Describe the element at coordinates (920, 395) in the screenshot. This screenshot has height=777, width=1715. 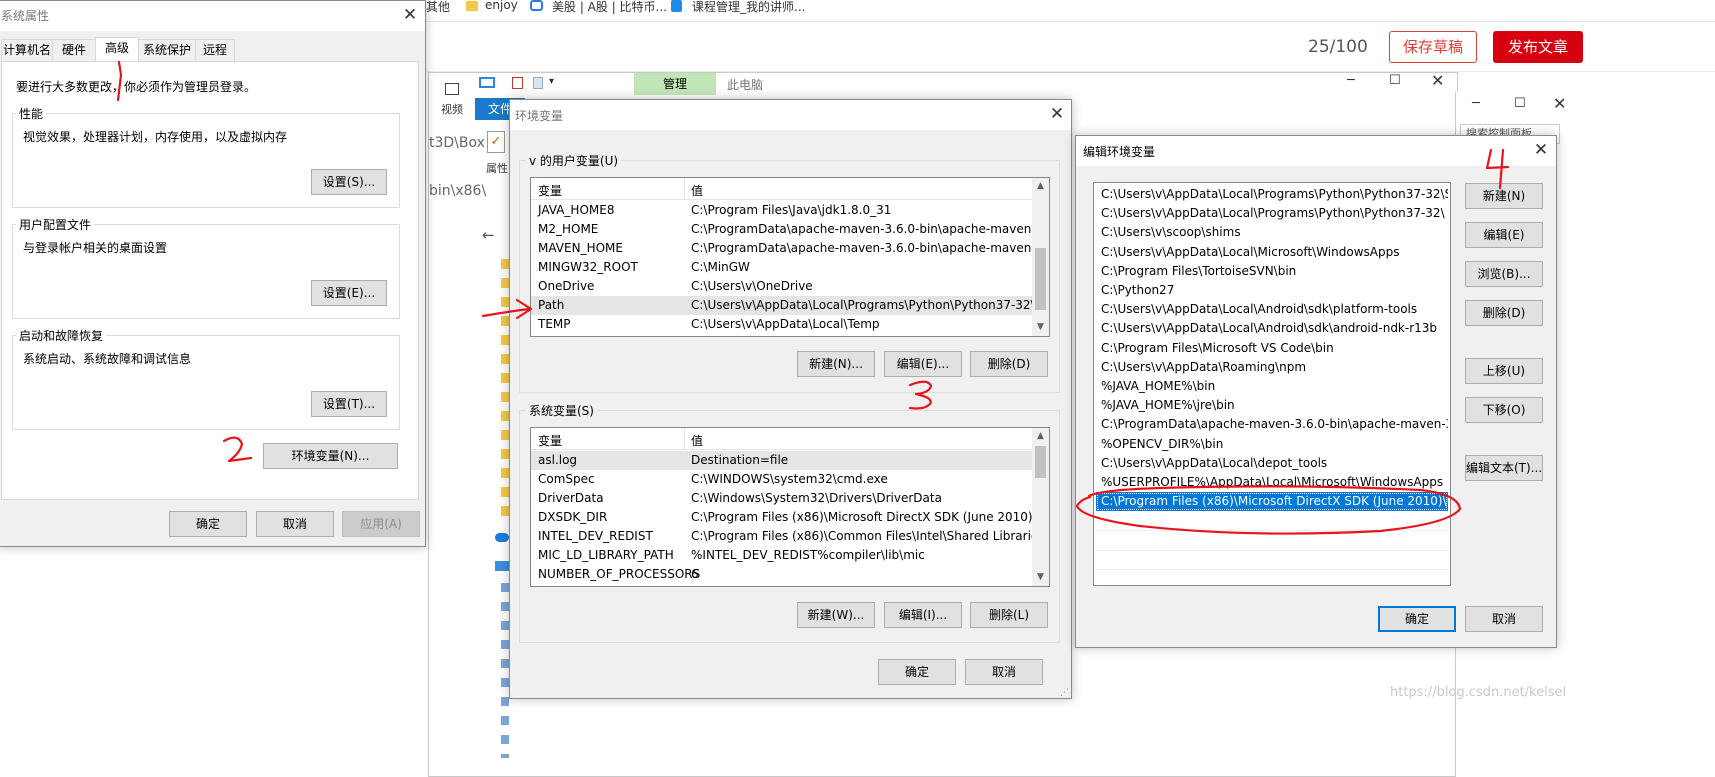
I see `annotation-step3` at that location.